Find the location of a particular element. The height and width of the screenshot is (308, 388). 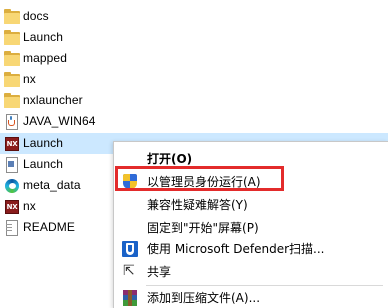

edge-html-icon is located at coordinates (12, 186).